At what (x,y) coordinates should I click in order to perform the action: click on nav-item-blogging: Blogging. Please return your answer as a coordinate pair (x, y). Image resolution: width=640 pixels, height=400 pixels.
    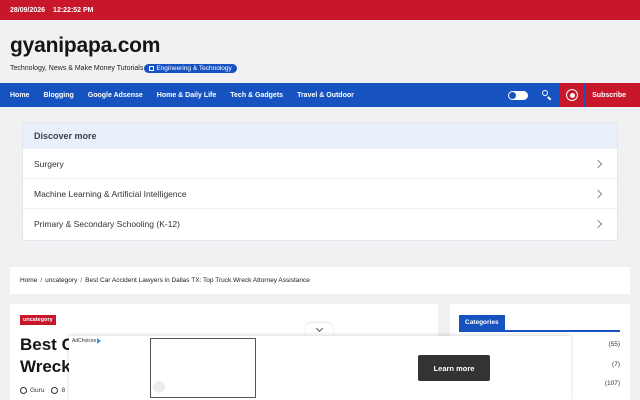
    Looking at the image, I should click on (58, 95).